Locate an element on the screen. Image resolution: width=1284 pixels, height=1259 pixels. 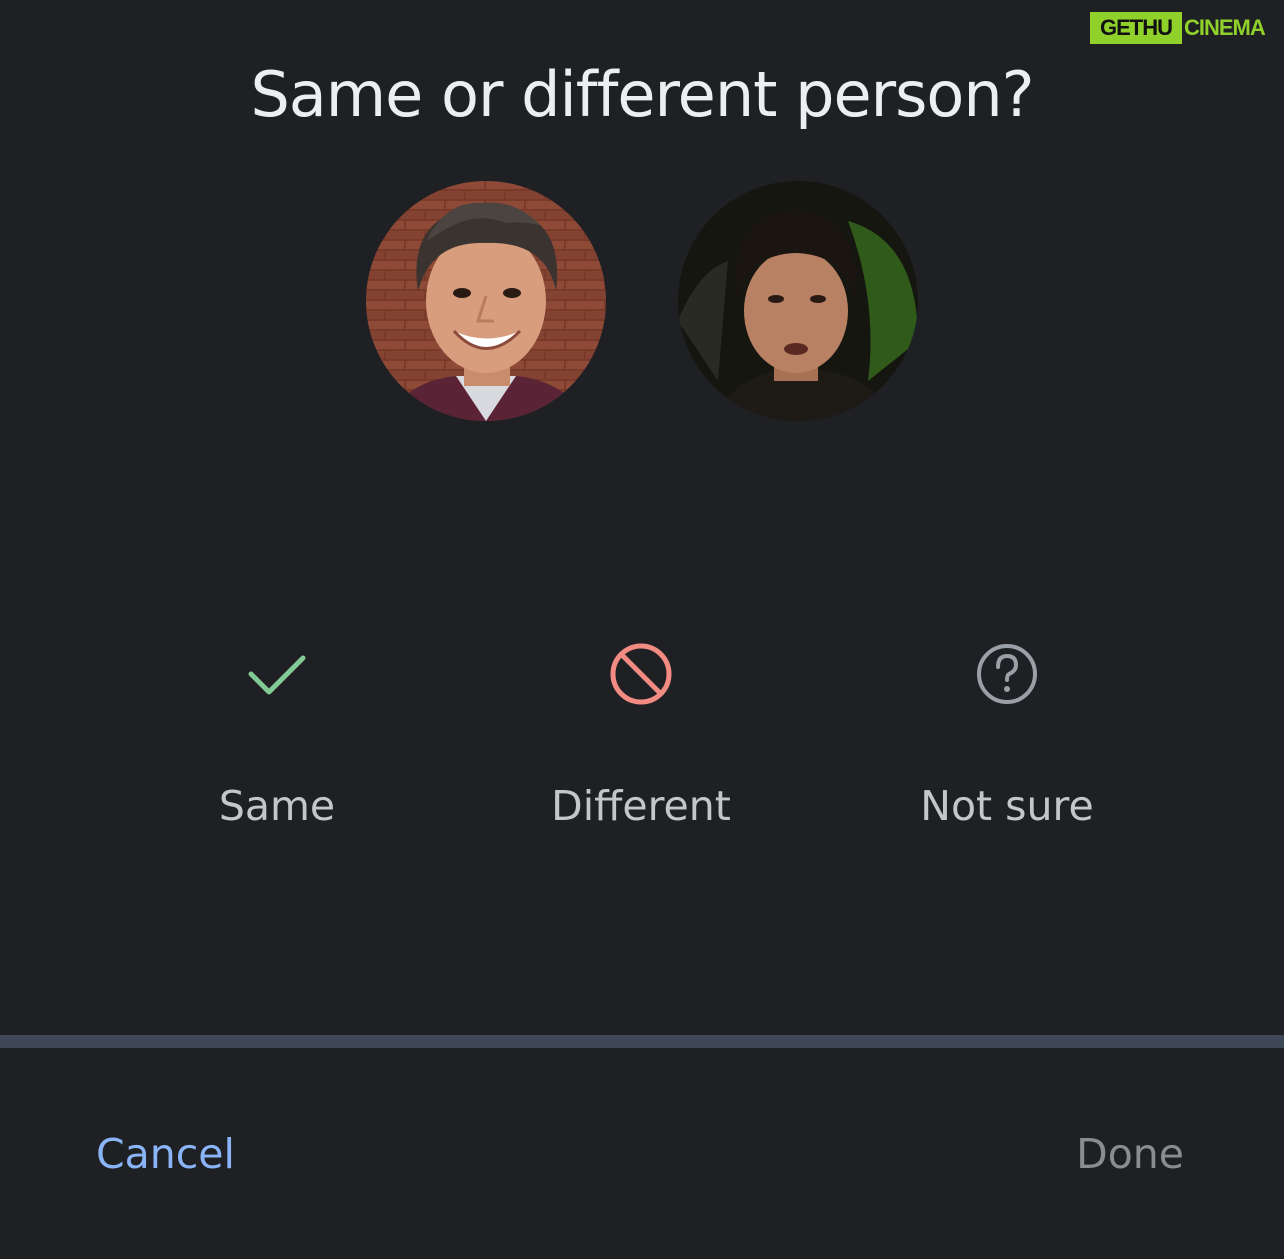
watermark-text-1: GETHU is located at coordinates (1136, 28).